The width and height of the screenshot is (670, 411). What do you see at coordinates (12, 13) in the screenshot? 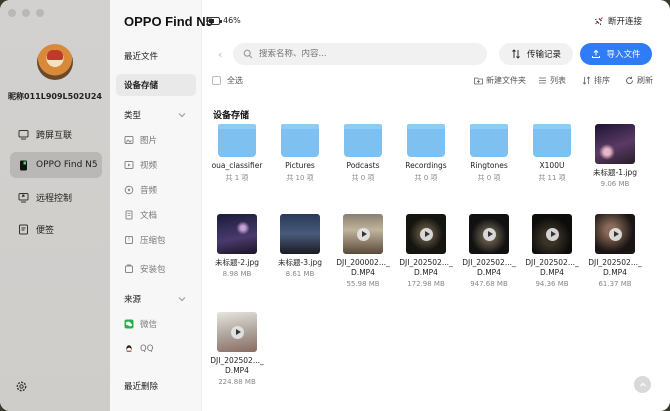
I see `close-window-button` at bounding box center [12, 13].